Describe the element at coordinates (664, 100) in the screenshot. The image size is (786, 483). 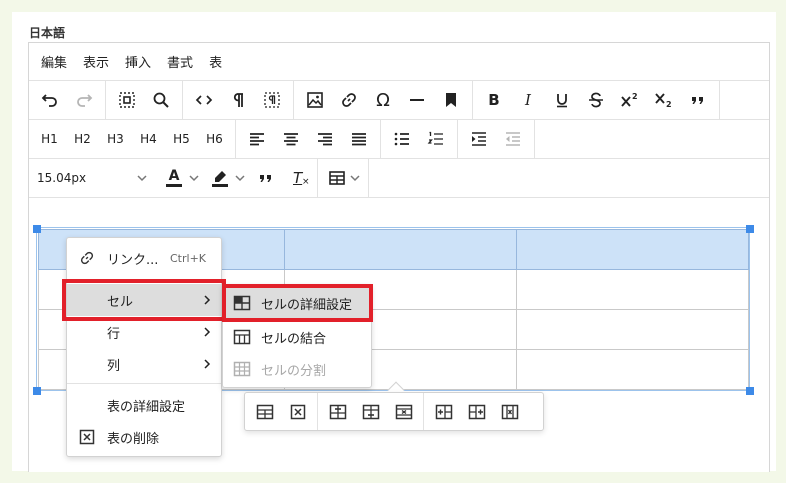
I see `subscript-icon: 2` at that location.